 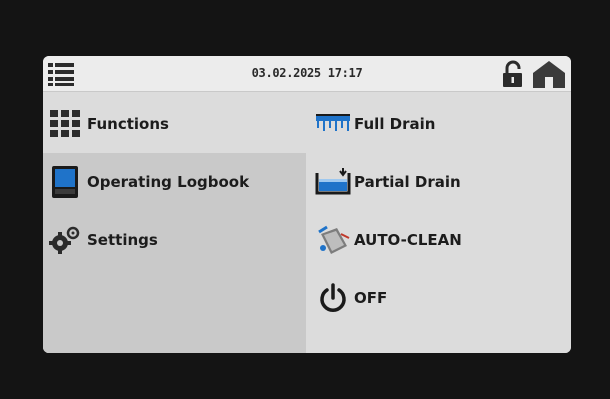 What do you see at coordinates (333, 298) in the screenshot?
I see `power-icon` at bounding box center [333, 298].